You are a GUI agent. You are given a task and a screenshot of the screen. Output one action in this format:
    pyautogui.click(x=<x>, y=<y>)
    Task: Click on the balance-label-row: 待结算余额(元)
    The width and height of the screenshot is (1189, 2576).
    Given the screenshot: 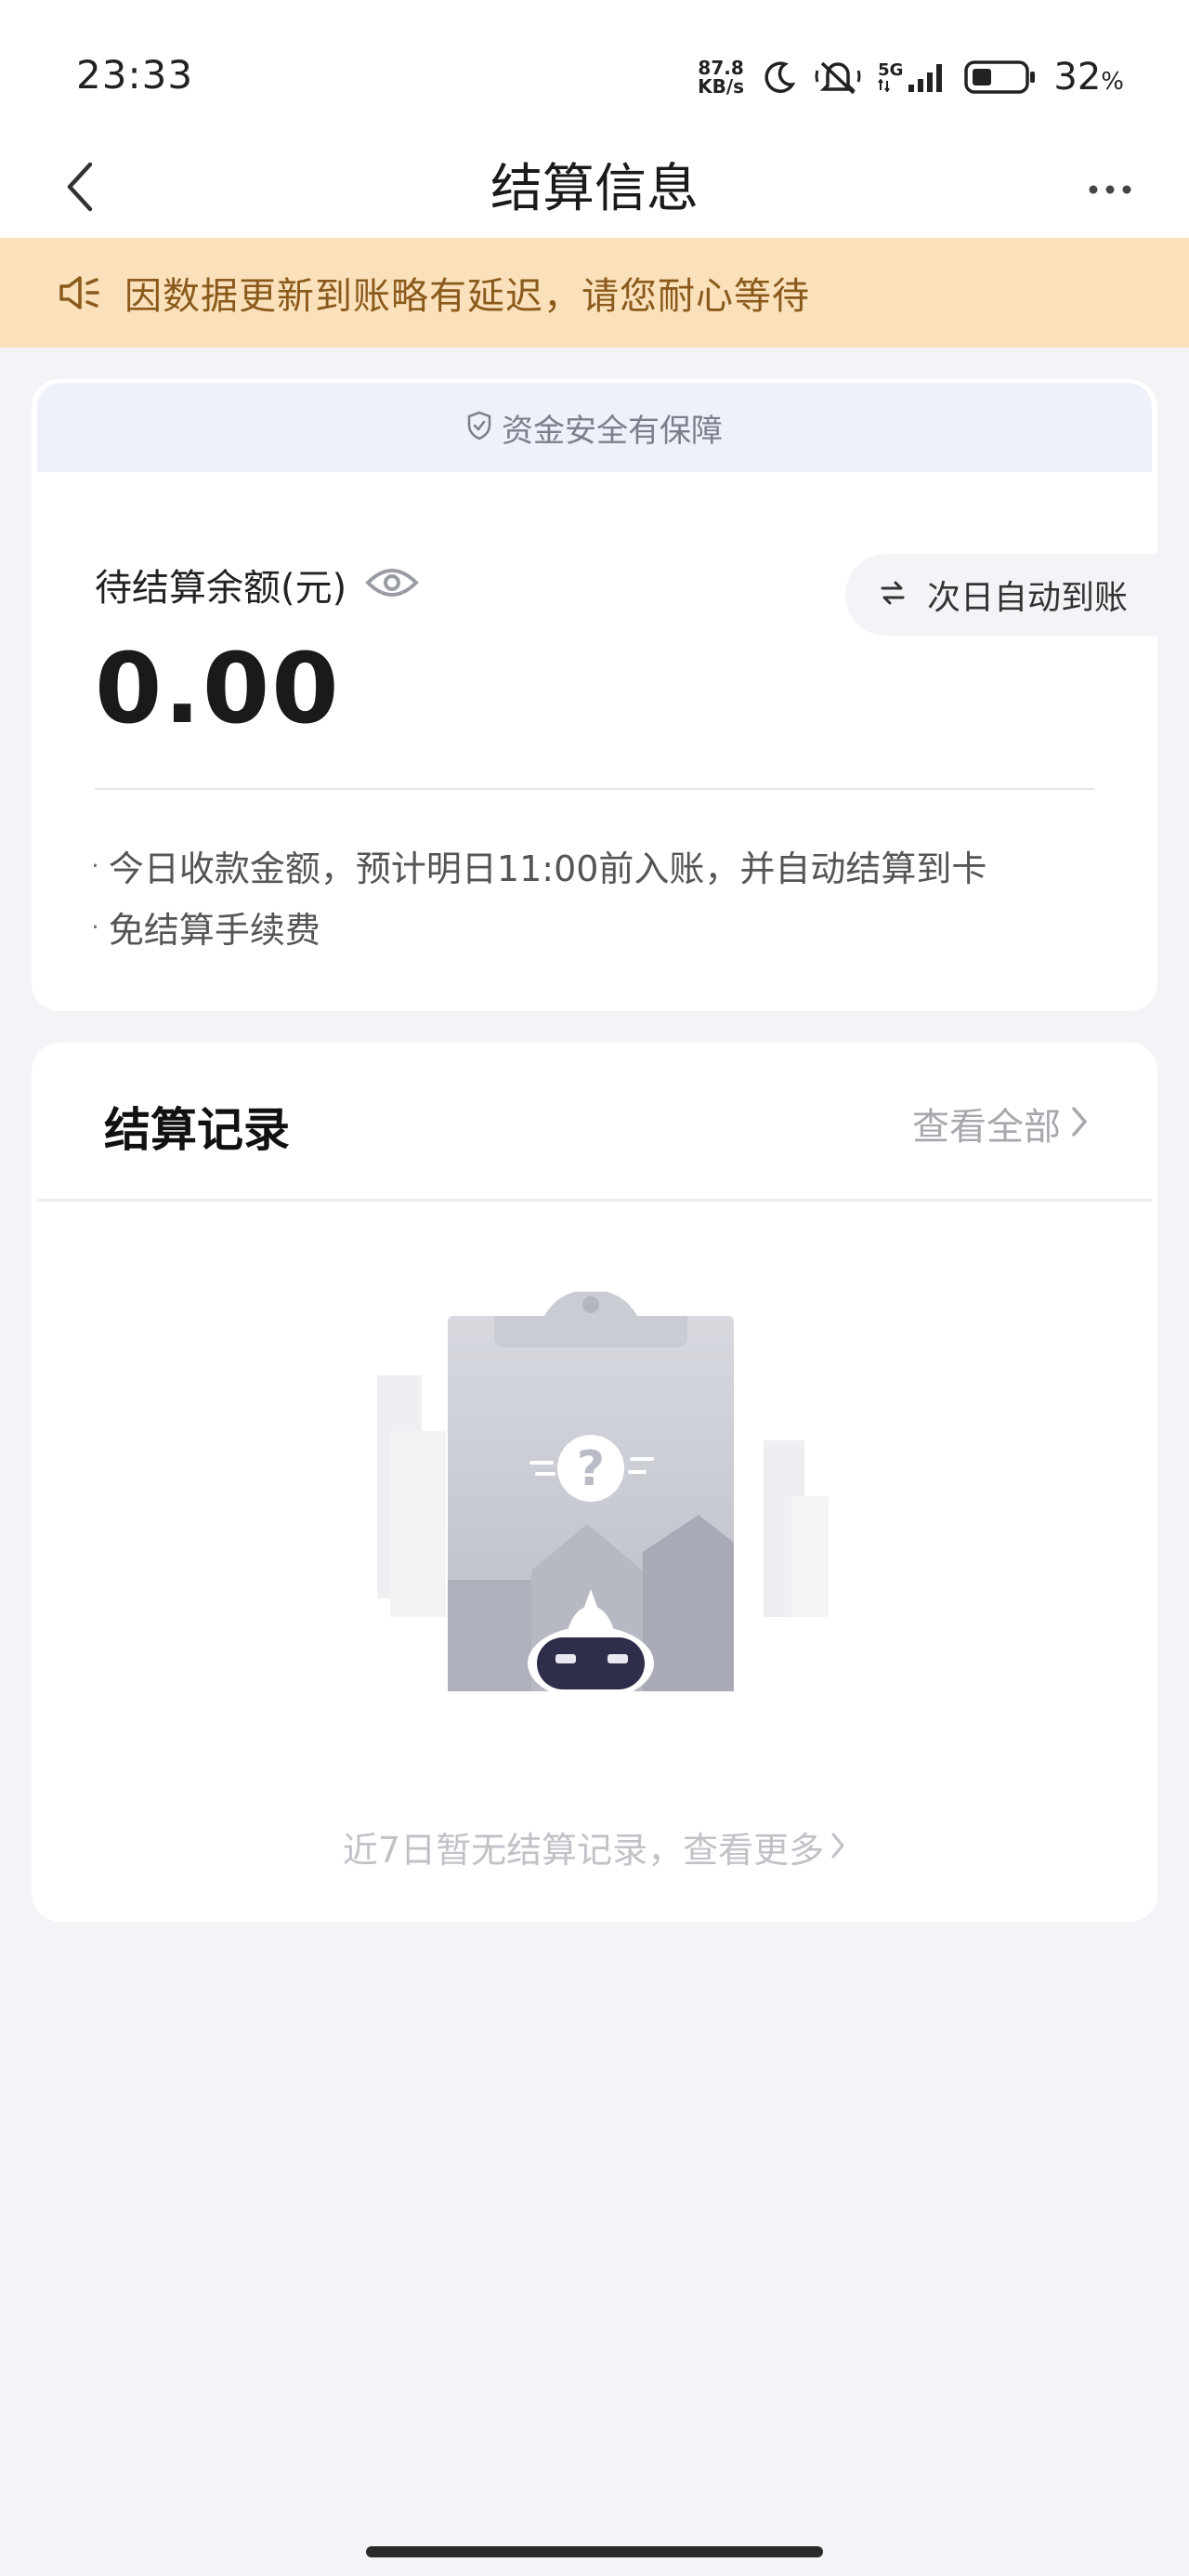 What is the action you would take?
    pyautogui.click(x=257, y=584)
    